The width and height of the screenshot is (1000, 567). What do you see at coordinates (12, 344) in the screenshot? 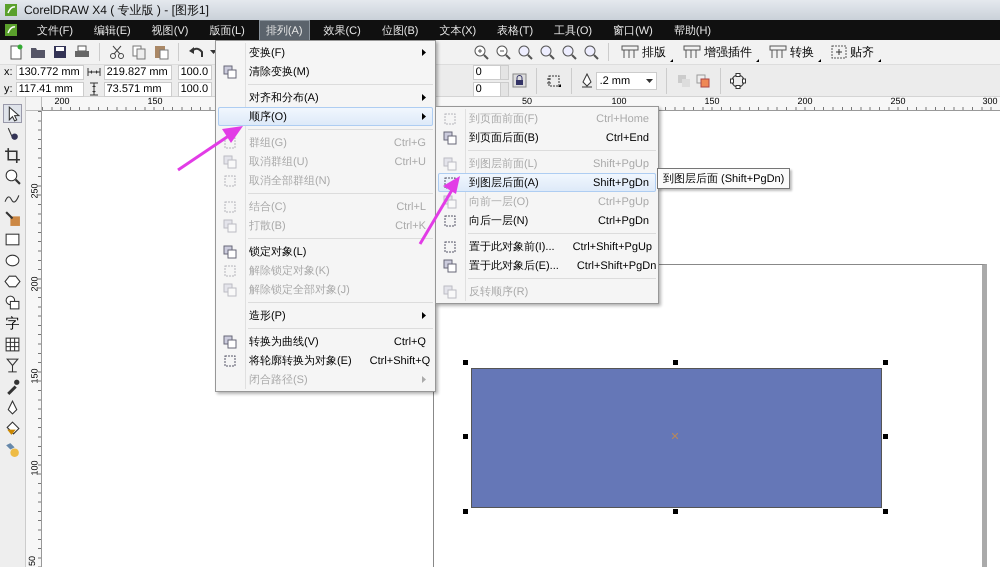
I see `table-icon` at bounding box center [12, 344].